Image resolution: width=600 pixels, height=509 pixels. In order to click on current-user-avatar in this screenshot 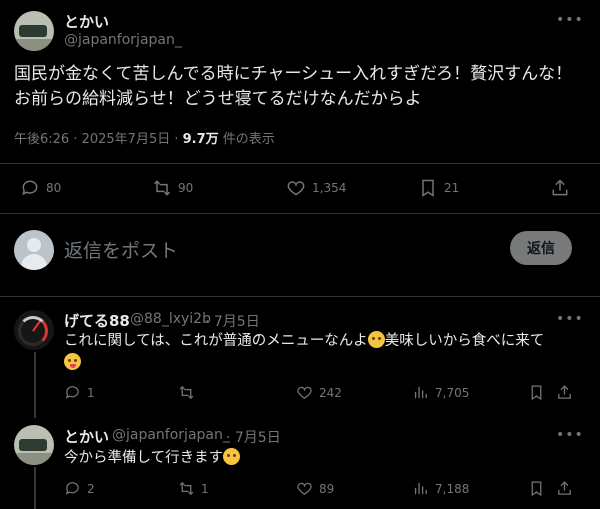, I will do `click(34, 250)`.